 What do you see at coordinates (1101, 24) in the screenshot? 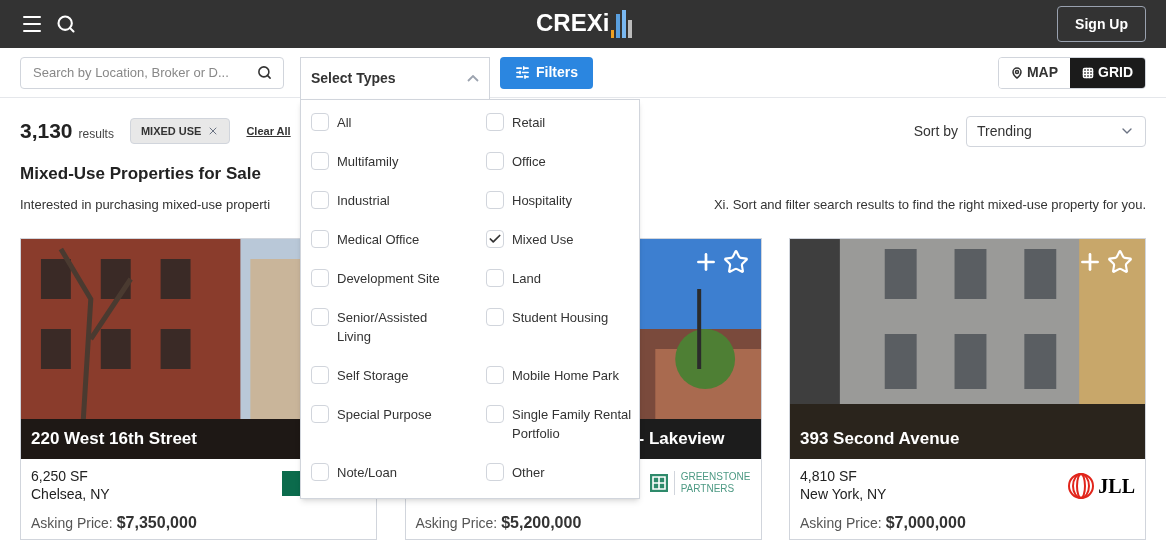
I see `sign-up-button: Sign Up` at bounding box center [1101, 24].